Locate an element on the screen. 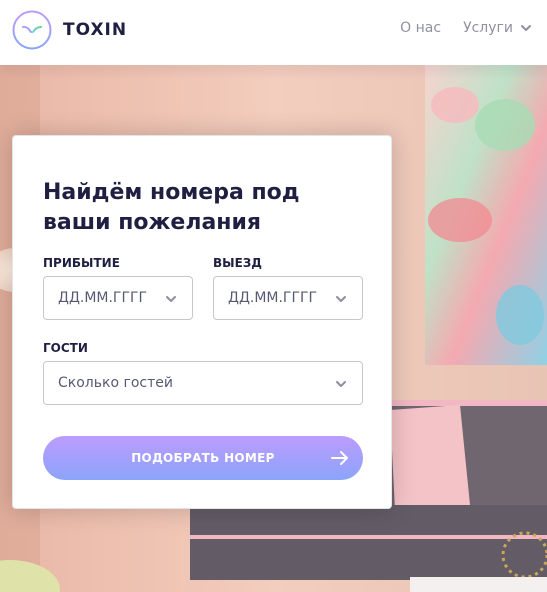 This screenshot has width=547, height=592. departure-date-field: ДД.ММ.ГГГГ is located at coordinates (288, 298).